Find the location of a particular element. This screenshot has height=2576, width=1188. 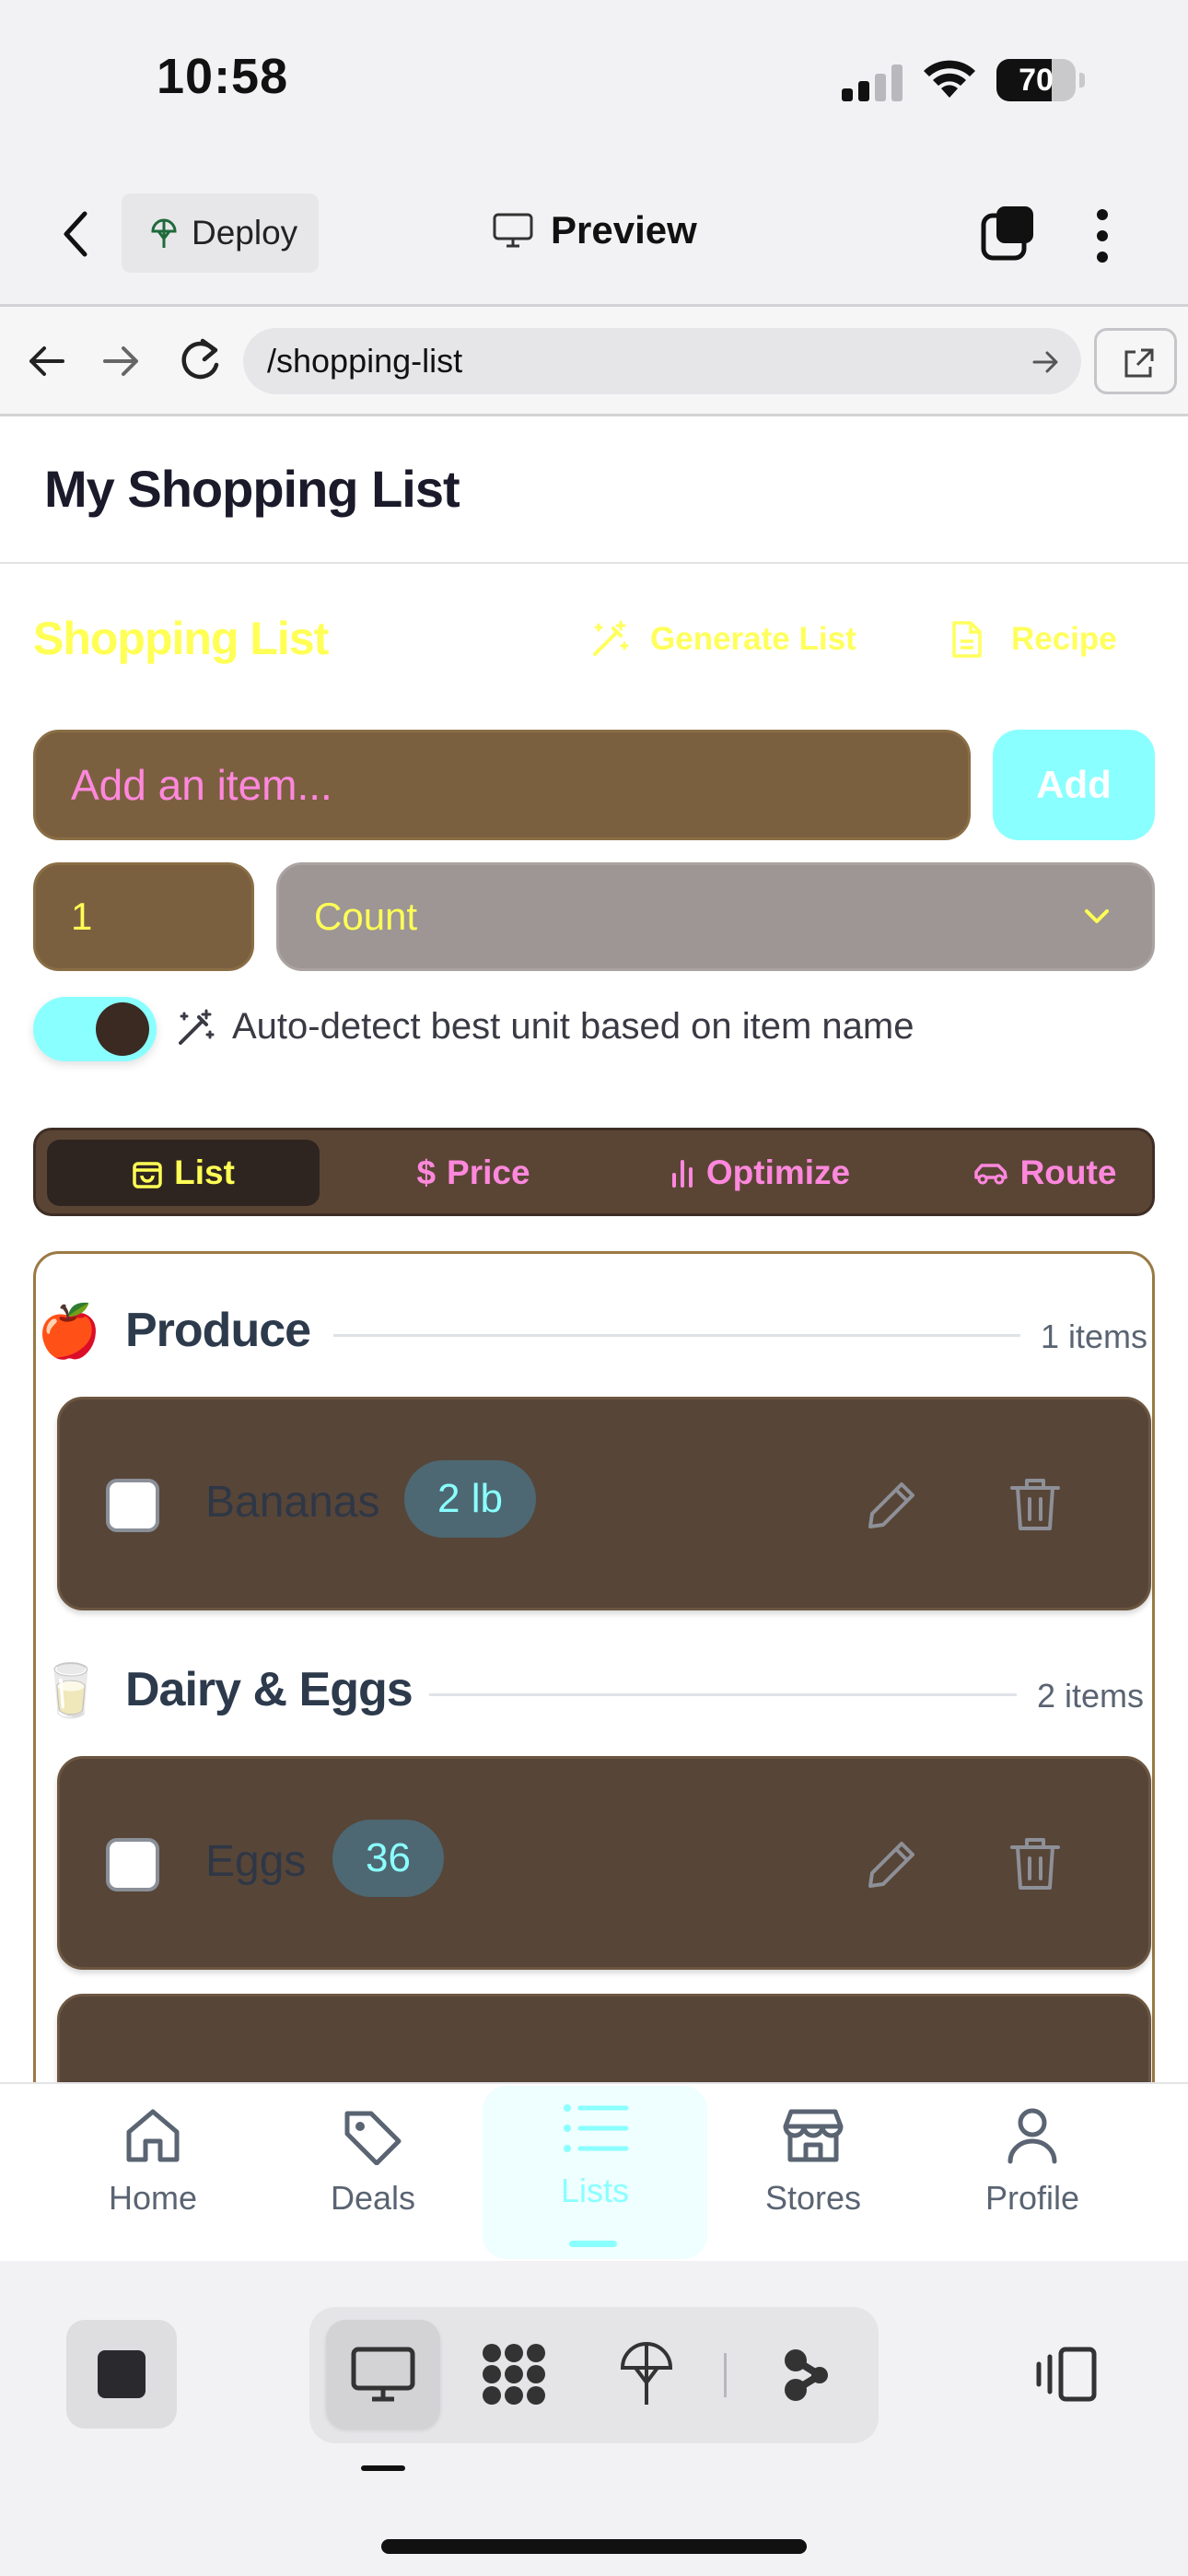

home-icon is located at coordinates (153, 2135).